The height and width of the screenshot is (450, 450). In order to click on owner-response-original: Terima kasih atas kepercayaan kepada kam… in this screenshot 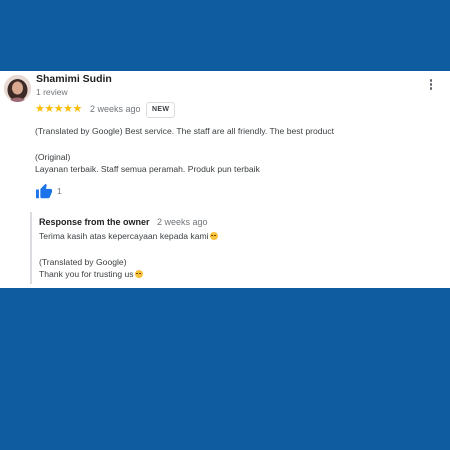, I will do `click(128, 236)`.